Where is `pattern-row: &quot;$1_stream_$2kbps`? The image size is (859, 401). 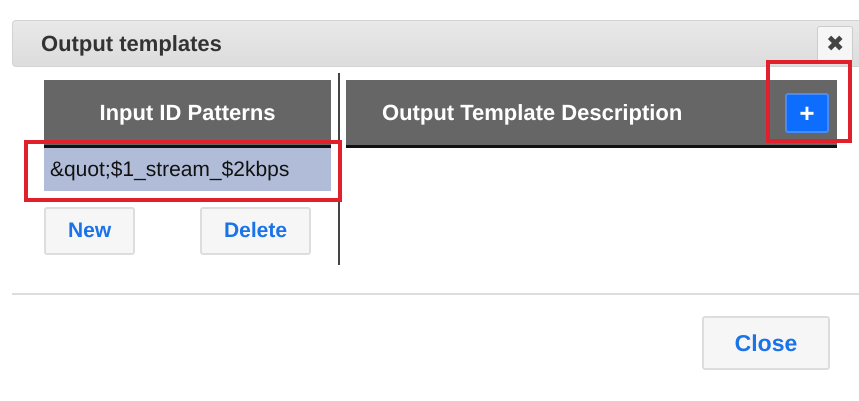
pattern-row: &quot;$1_stream_$2kbps is located at coordinates (187, 169).